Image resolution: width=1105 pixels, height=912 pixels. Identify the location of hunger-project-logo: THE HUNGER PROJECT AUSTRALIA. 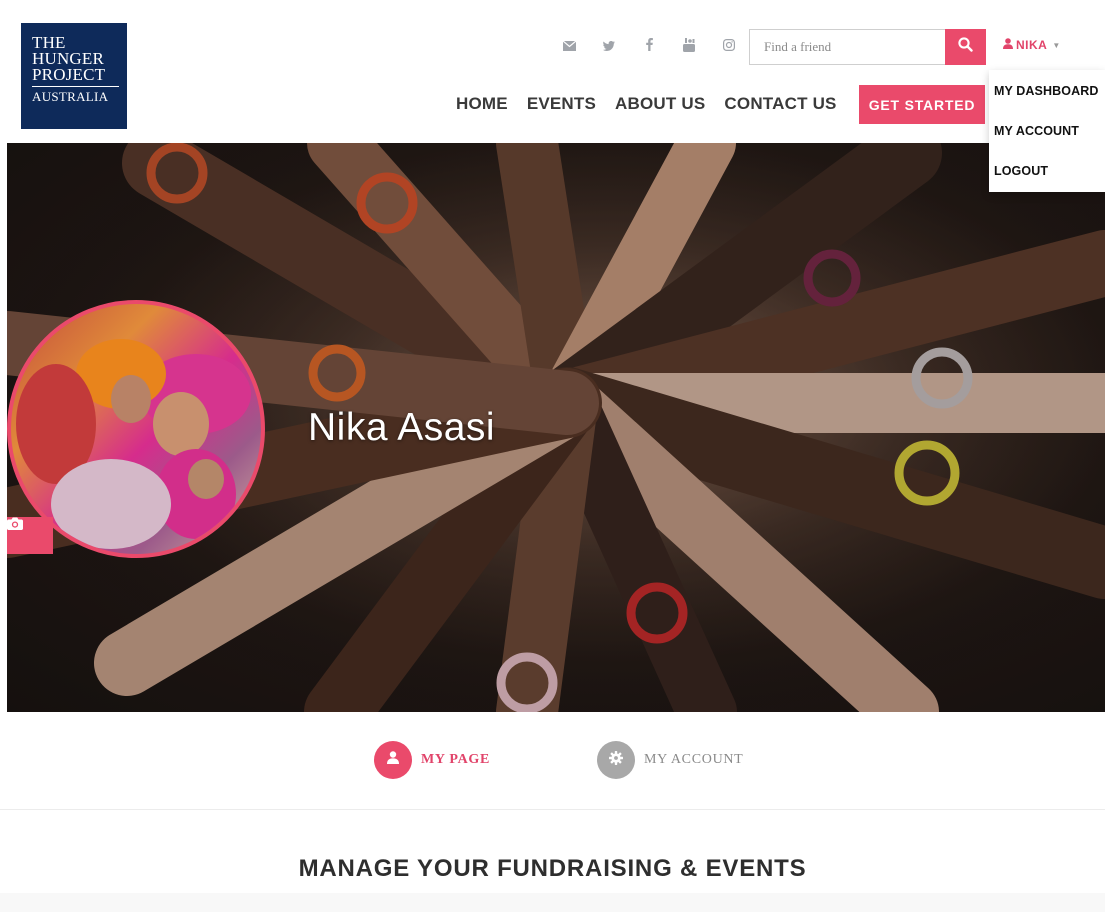
(74, 76).